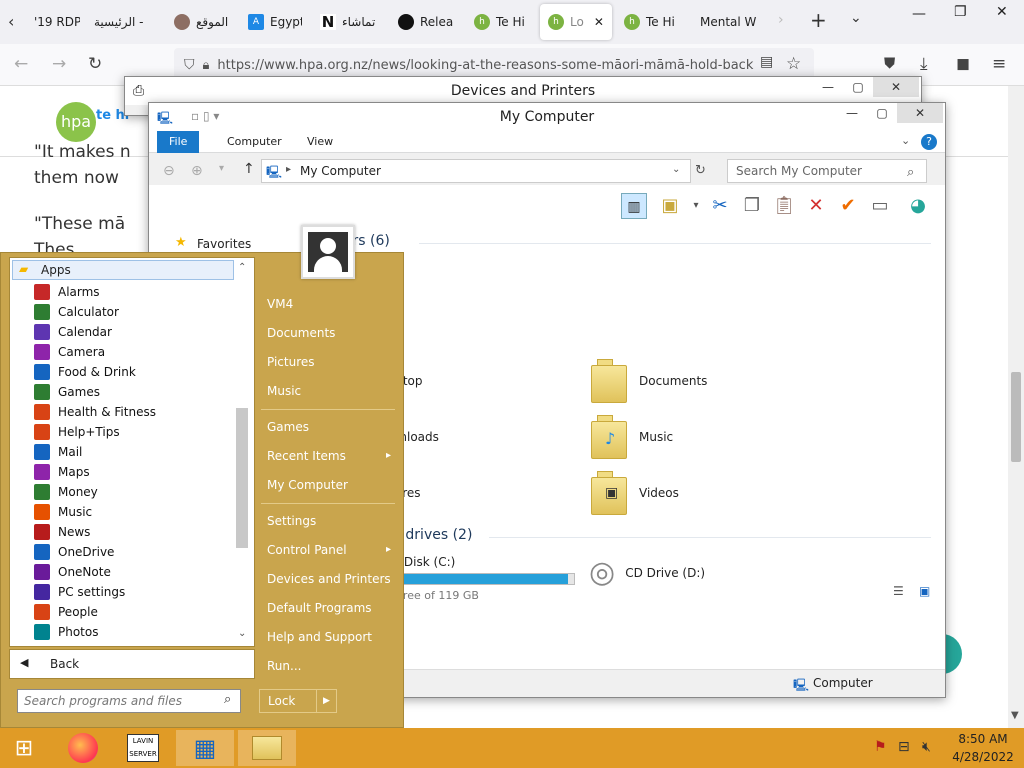  I want to click on folder-videos: ▣ Videos, so click(635, 493).